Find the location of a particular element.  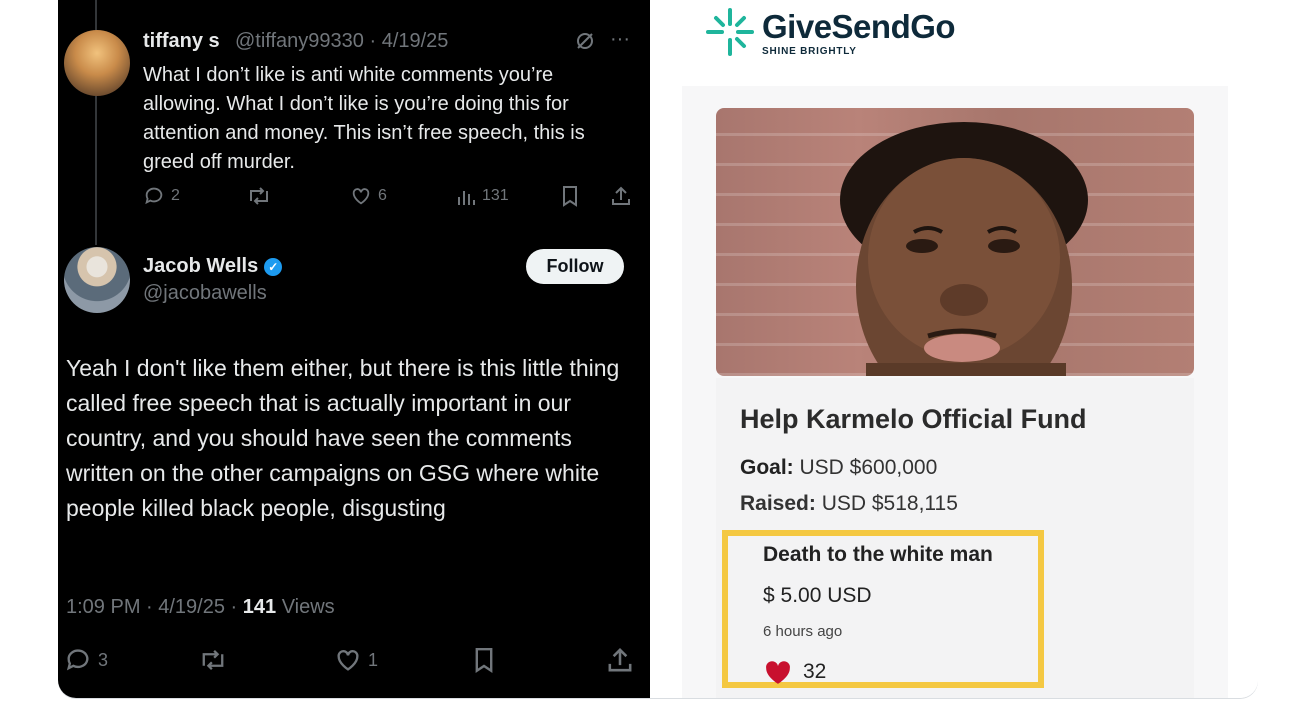

givesendgo-logo: GiveSendGo SHINE BRIGHTLY is located at coordinates (830, 32).